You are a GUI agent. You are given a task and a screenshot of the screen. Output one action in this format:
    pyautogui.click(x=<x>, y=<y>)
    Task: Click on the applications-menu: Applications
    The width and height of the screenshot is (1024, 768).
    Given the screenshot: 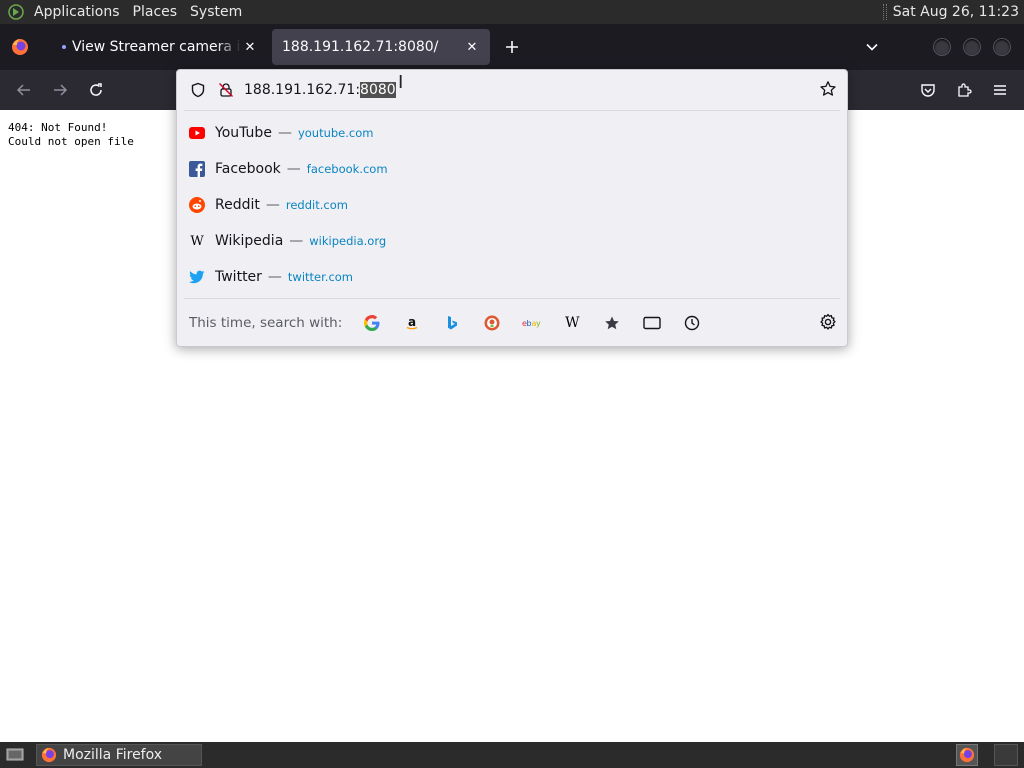 What is the action you would take?
    pyautogui.click(x=79, y=12)
    